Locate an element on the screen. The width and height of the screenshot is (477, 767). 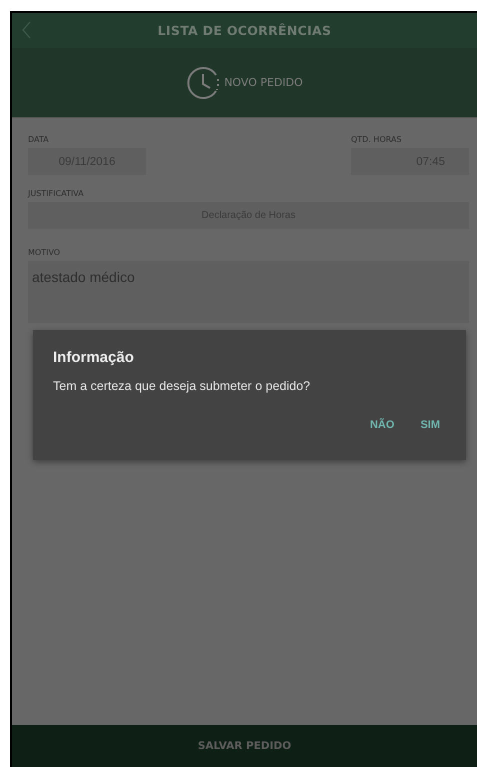
field-label: MOTIVO is located at coordinates (44, 252).